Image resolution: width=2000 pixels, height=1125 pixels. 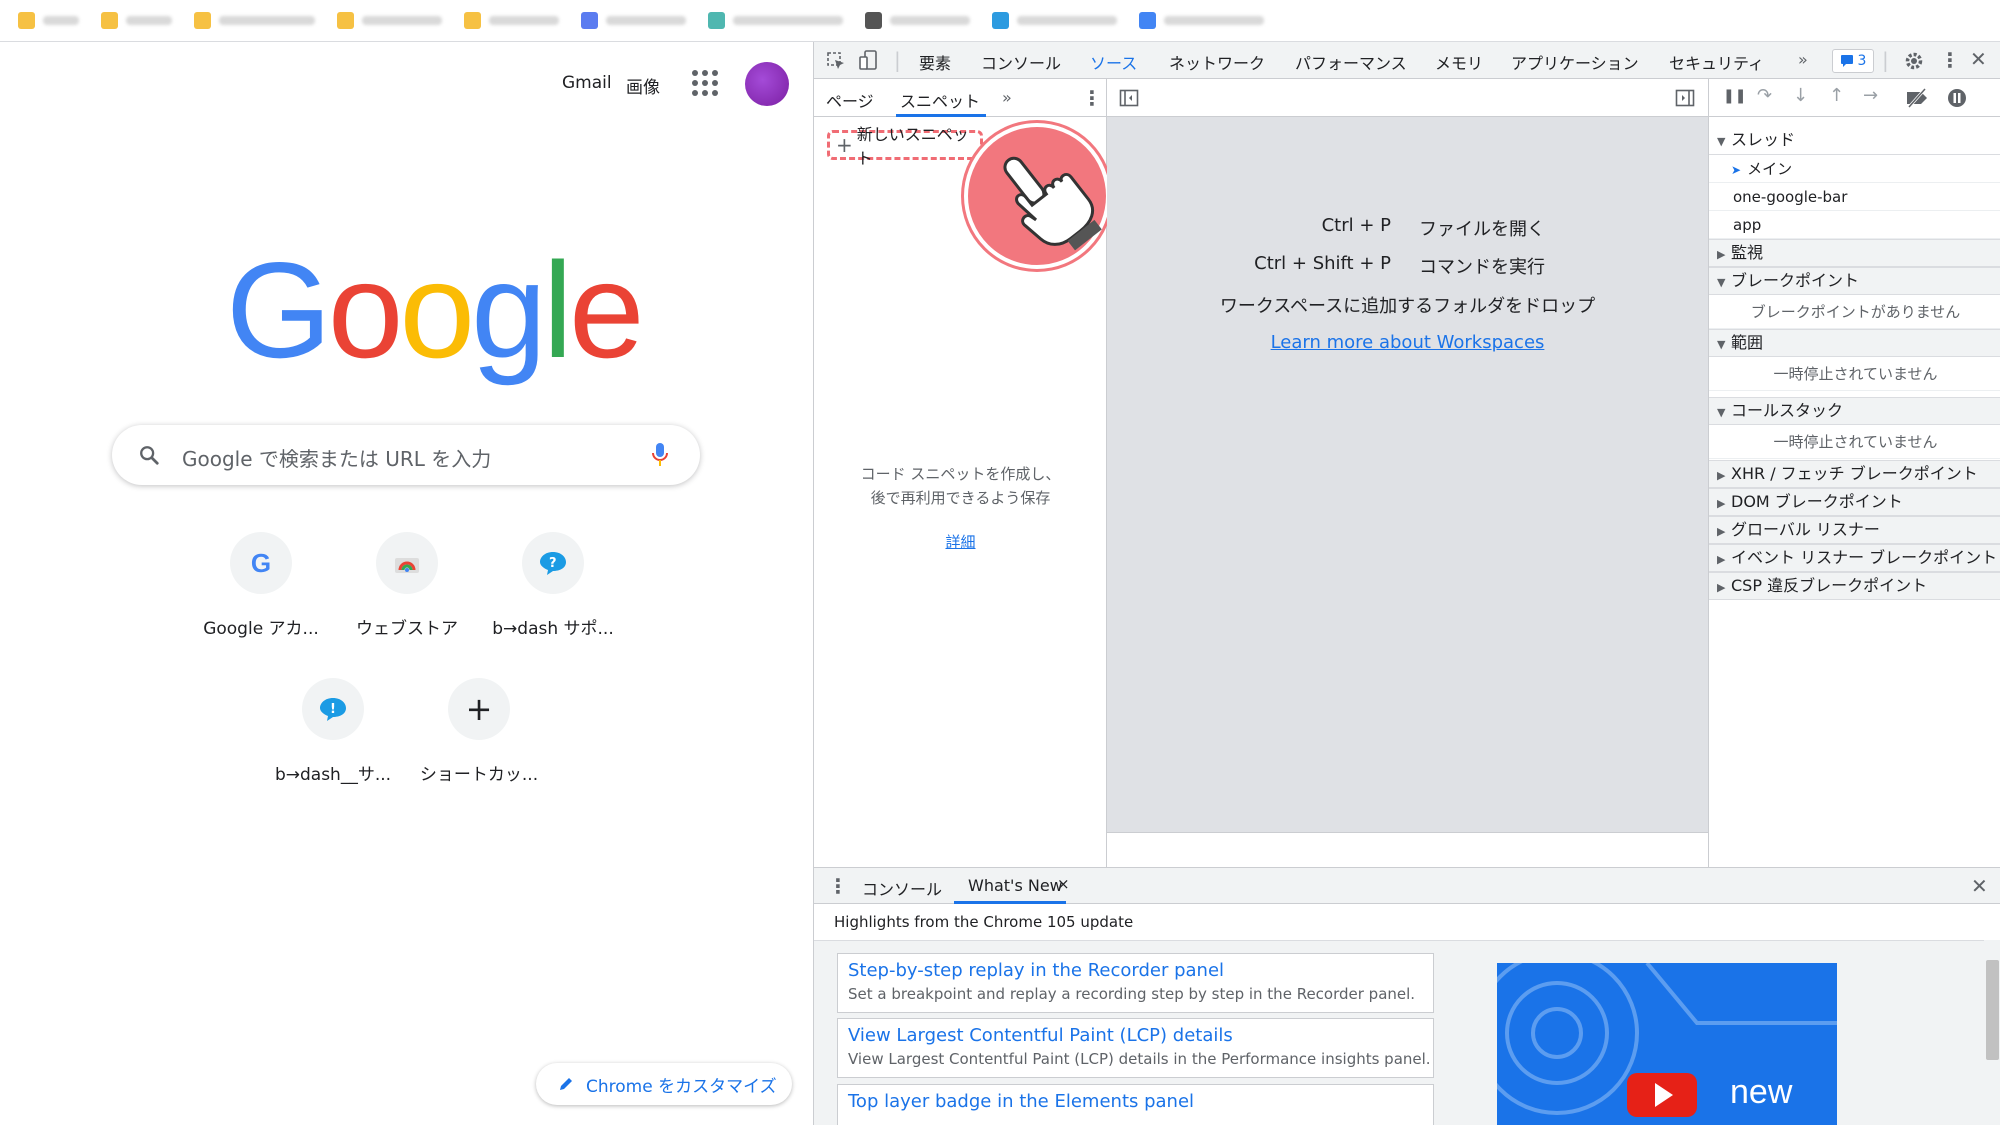 What do you see at coordinates (1854, 558) in the screenshot?
I see `section-event-listener-breakpoints: ▶ イベント リスナー ブレークポイント` at bounding box center [1854, 558].